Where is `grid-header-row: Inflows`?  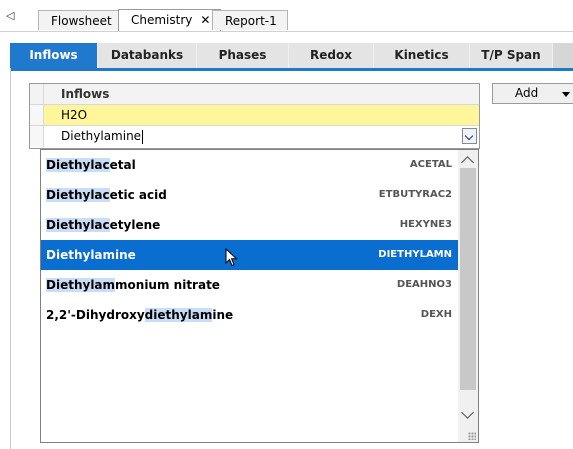
grid-header-row: Inflows is located at coordinates (254, 94).